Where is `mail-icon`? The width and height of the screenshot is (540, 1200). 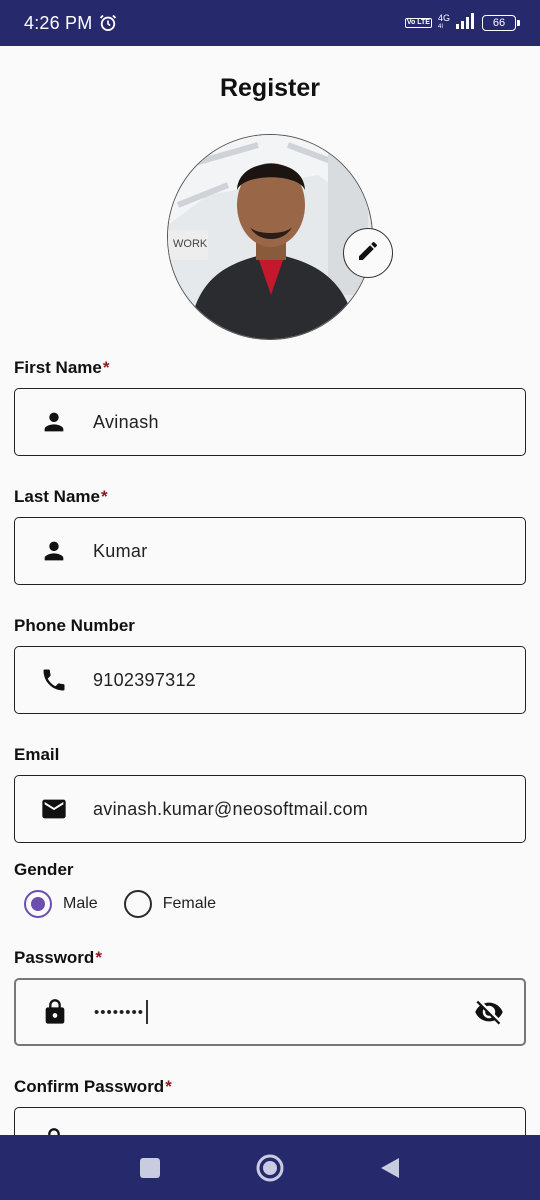
mail-icon is located at coordinates (54, 809).